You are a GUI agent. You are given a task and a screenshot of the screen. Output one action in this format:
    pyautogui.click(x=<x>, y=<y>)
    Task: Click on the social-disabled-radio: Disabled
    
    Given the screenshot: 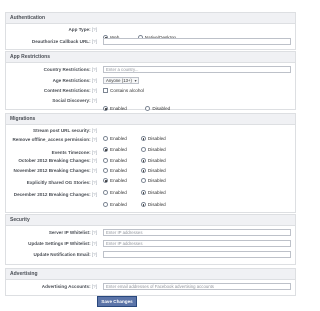 What is the action you would take?
    pyautogui.click(x=157, y=108)
    